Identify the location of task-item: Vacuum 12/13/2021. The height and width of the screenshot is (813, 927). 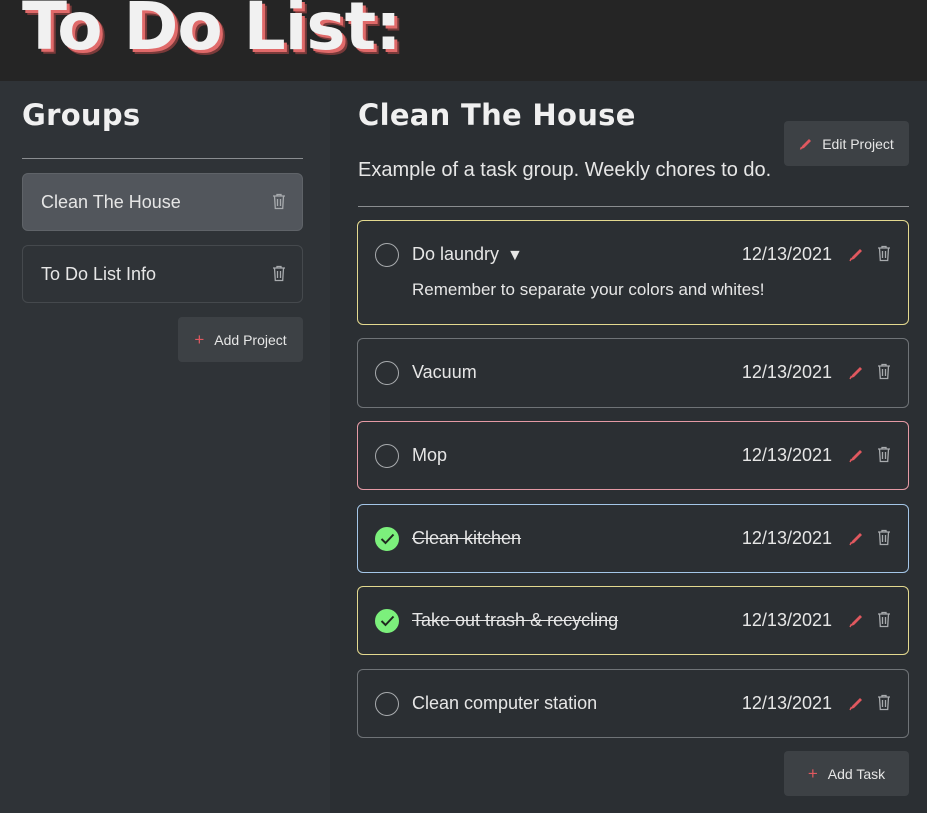
(633, 373).